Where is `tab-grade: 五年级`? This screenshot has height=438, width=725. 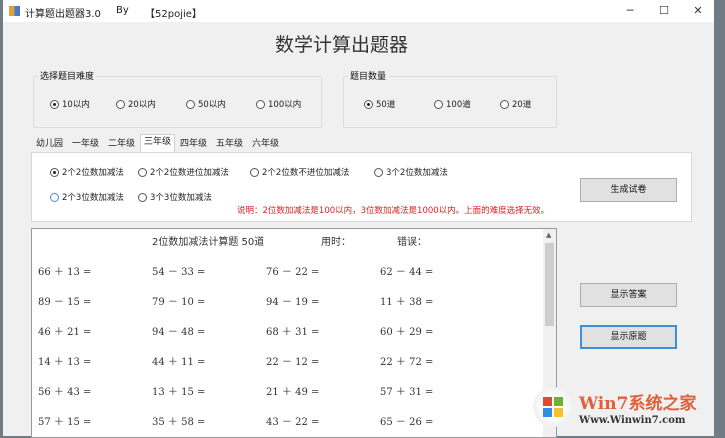
tab-grade: 五年级 is located at coordinates (229, 144).